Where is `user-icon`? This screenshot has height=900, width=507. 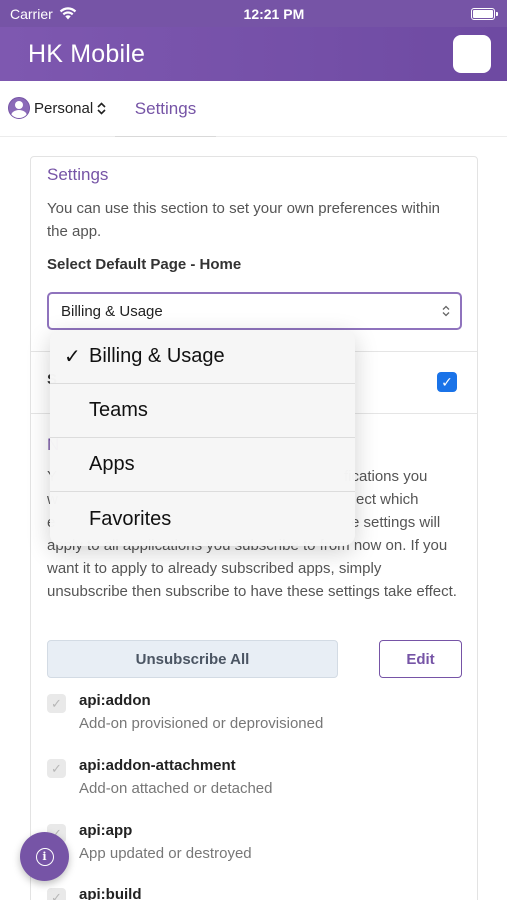 user-icon is located at coordinates (19, 108).